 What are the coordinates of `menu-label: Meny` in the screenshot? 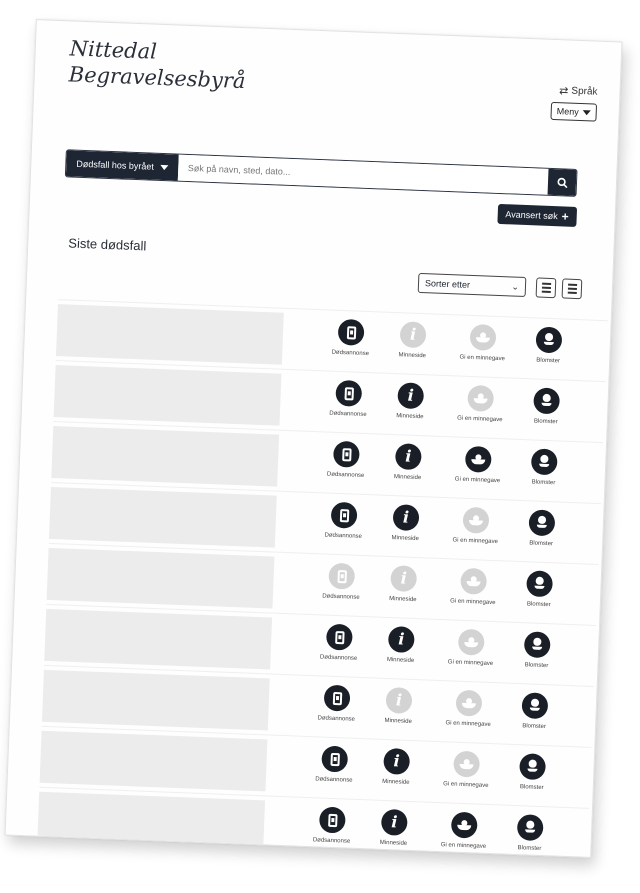 It's located at (567, 111).